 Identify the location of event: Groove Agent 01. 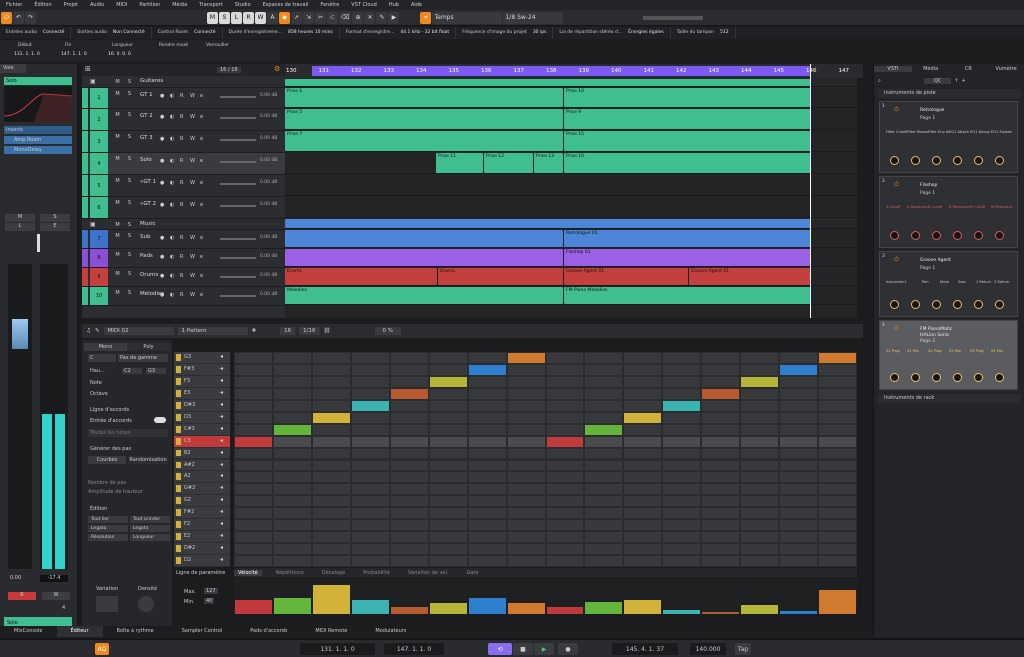
(750, 276).